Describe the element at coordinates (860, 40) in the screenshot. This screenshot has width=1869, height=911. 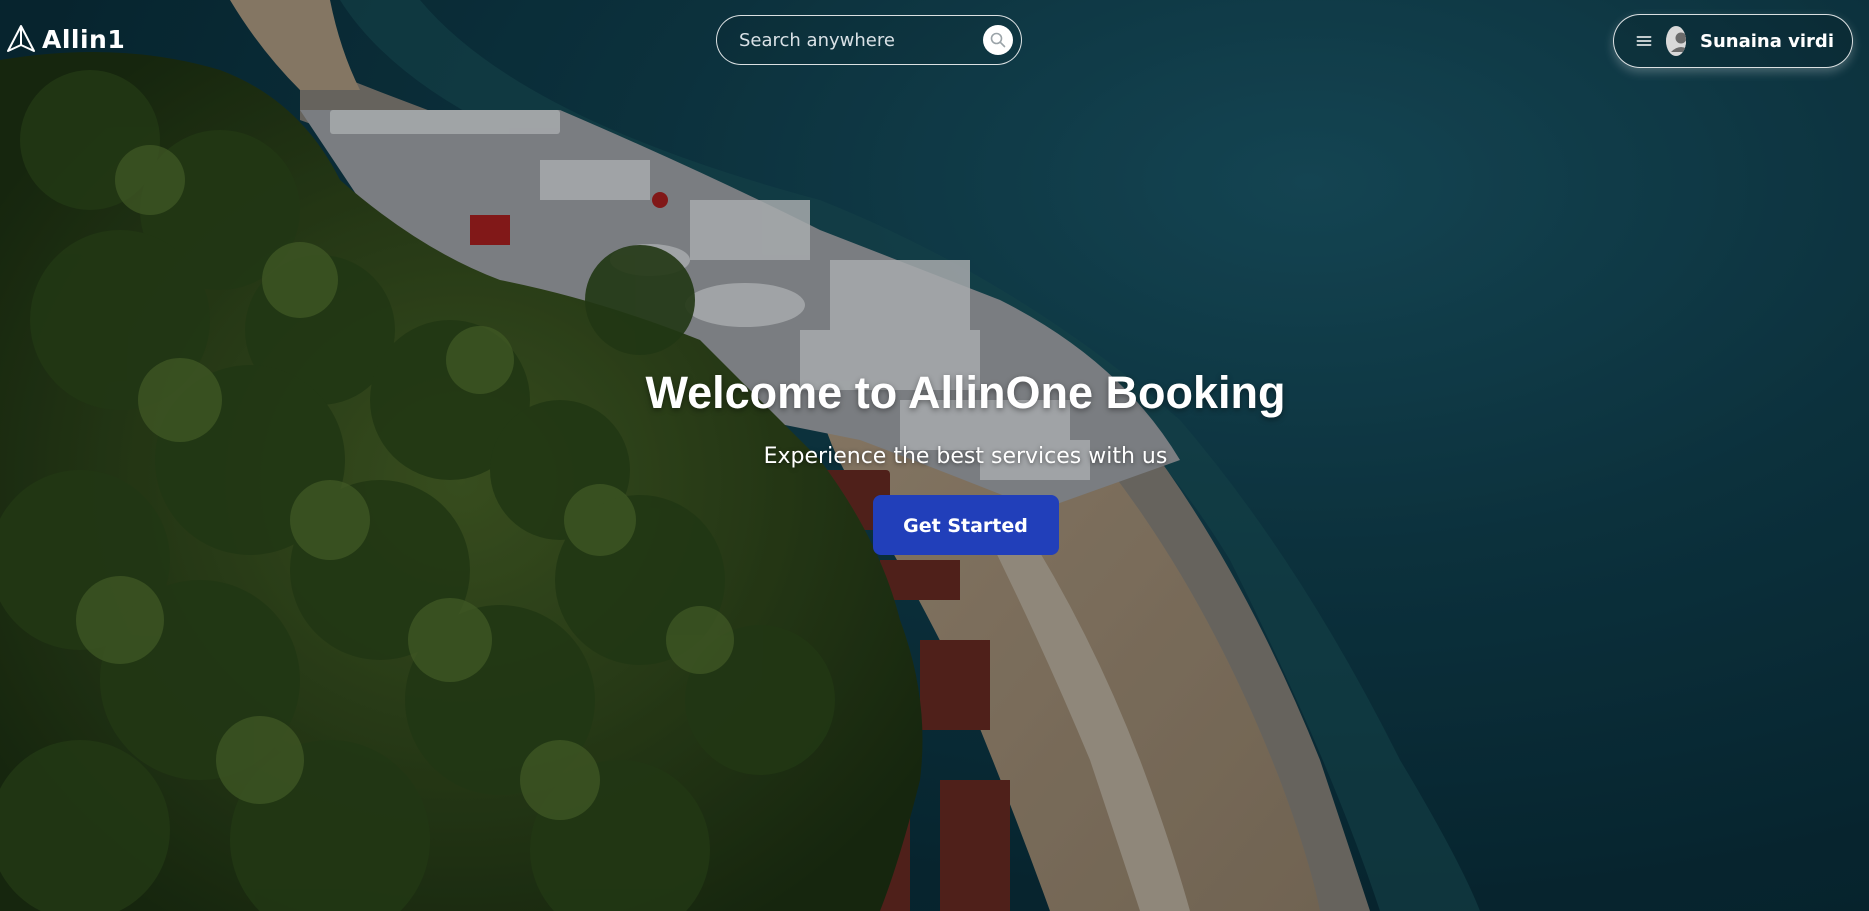
I see `search-input` at that location.